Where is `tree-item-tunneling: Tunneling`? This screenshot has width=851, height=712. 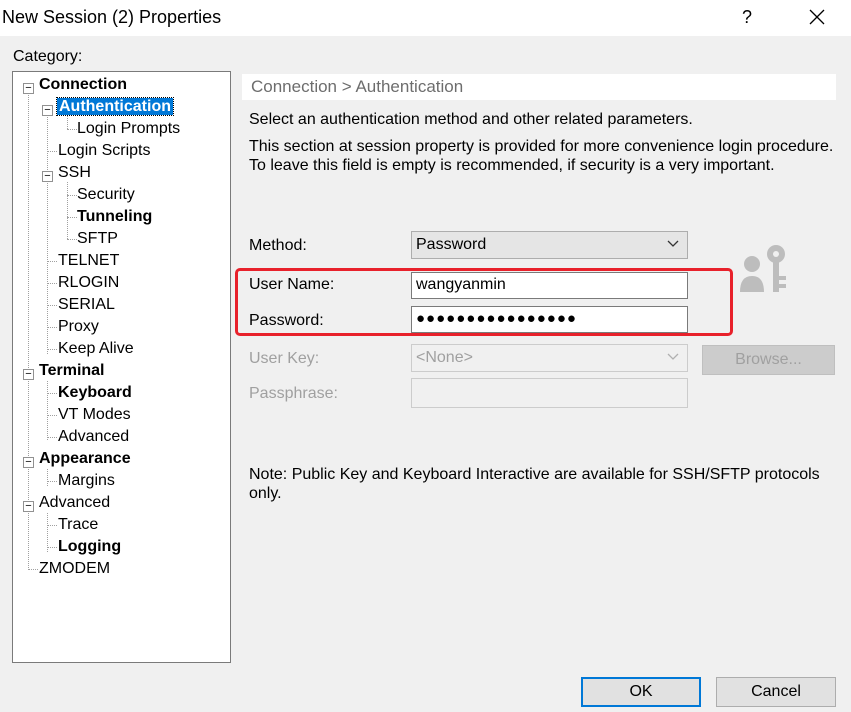 tree-item-tunneling: Tunneling is located at coordinates (114, 217).